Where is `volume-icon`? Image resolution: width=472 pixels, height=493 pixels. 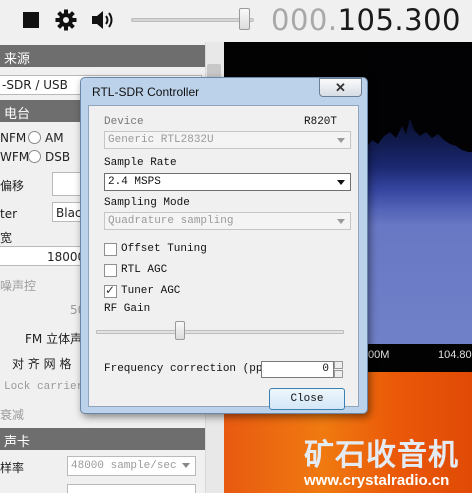 volume-icon is located at coordinates (104, 20).